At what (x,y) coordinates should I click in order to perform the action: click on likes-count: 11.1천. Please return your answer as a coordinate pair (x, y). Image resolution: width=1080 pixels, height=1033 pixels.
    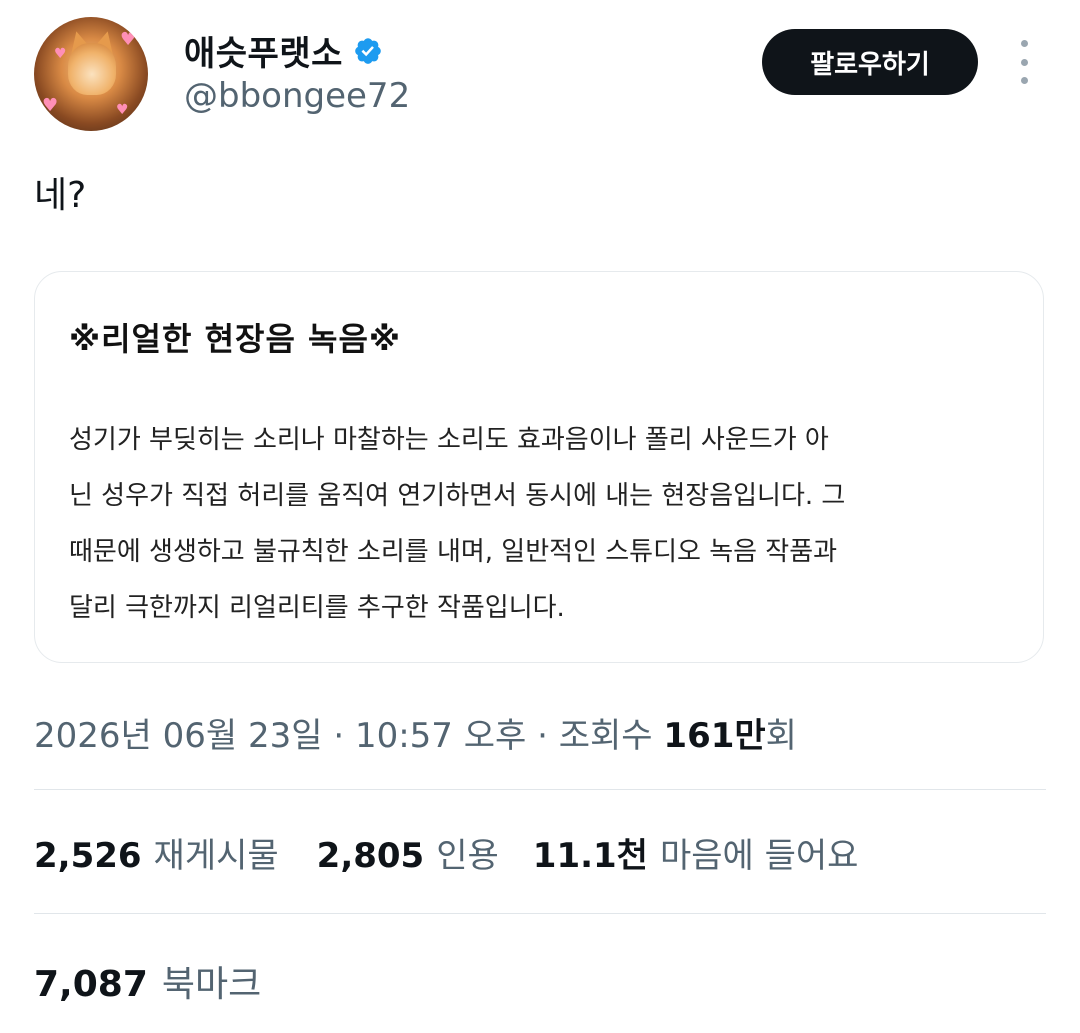
    Looking at the image, I should click on (590, 856).